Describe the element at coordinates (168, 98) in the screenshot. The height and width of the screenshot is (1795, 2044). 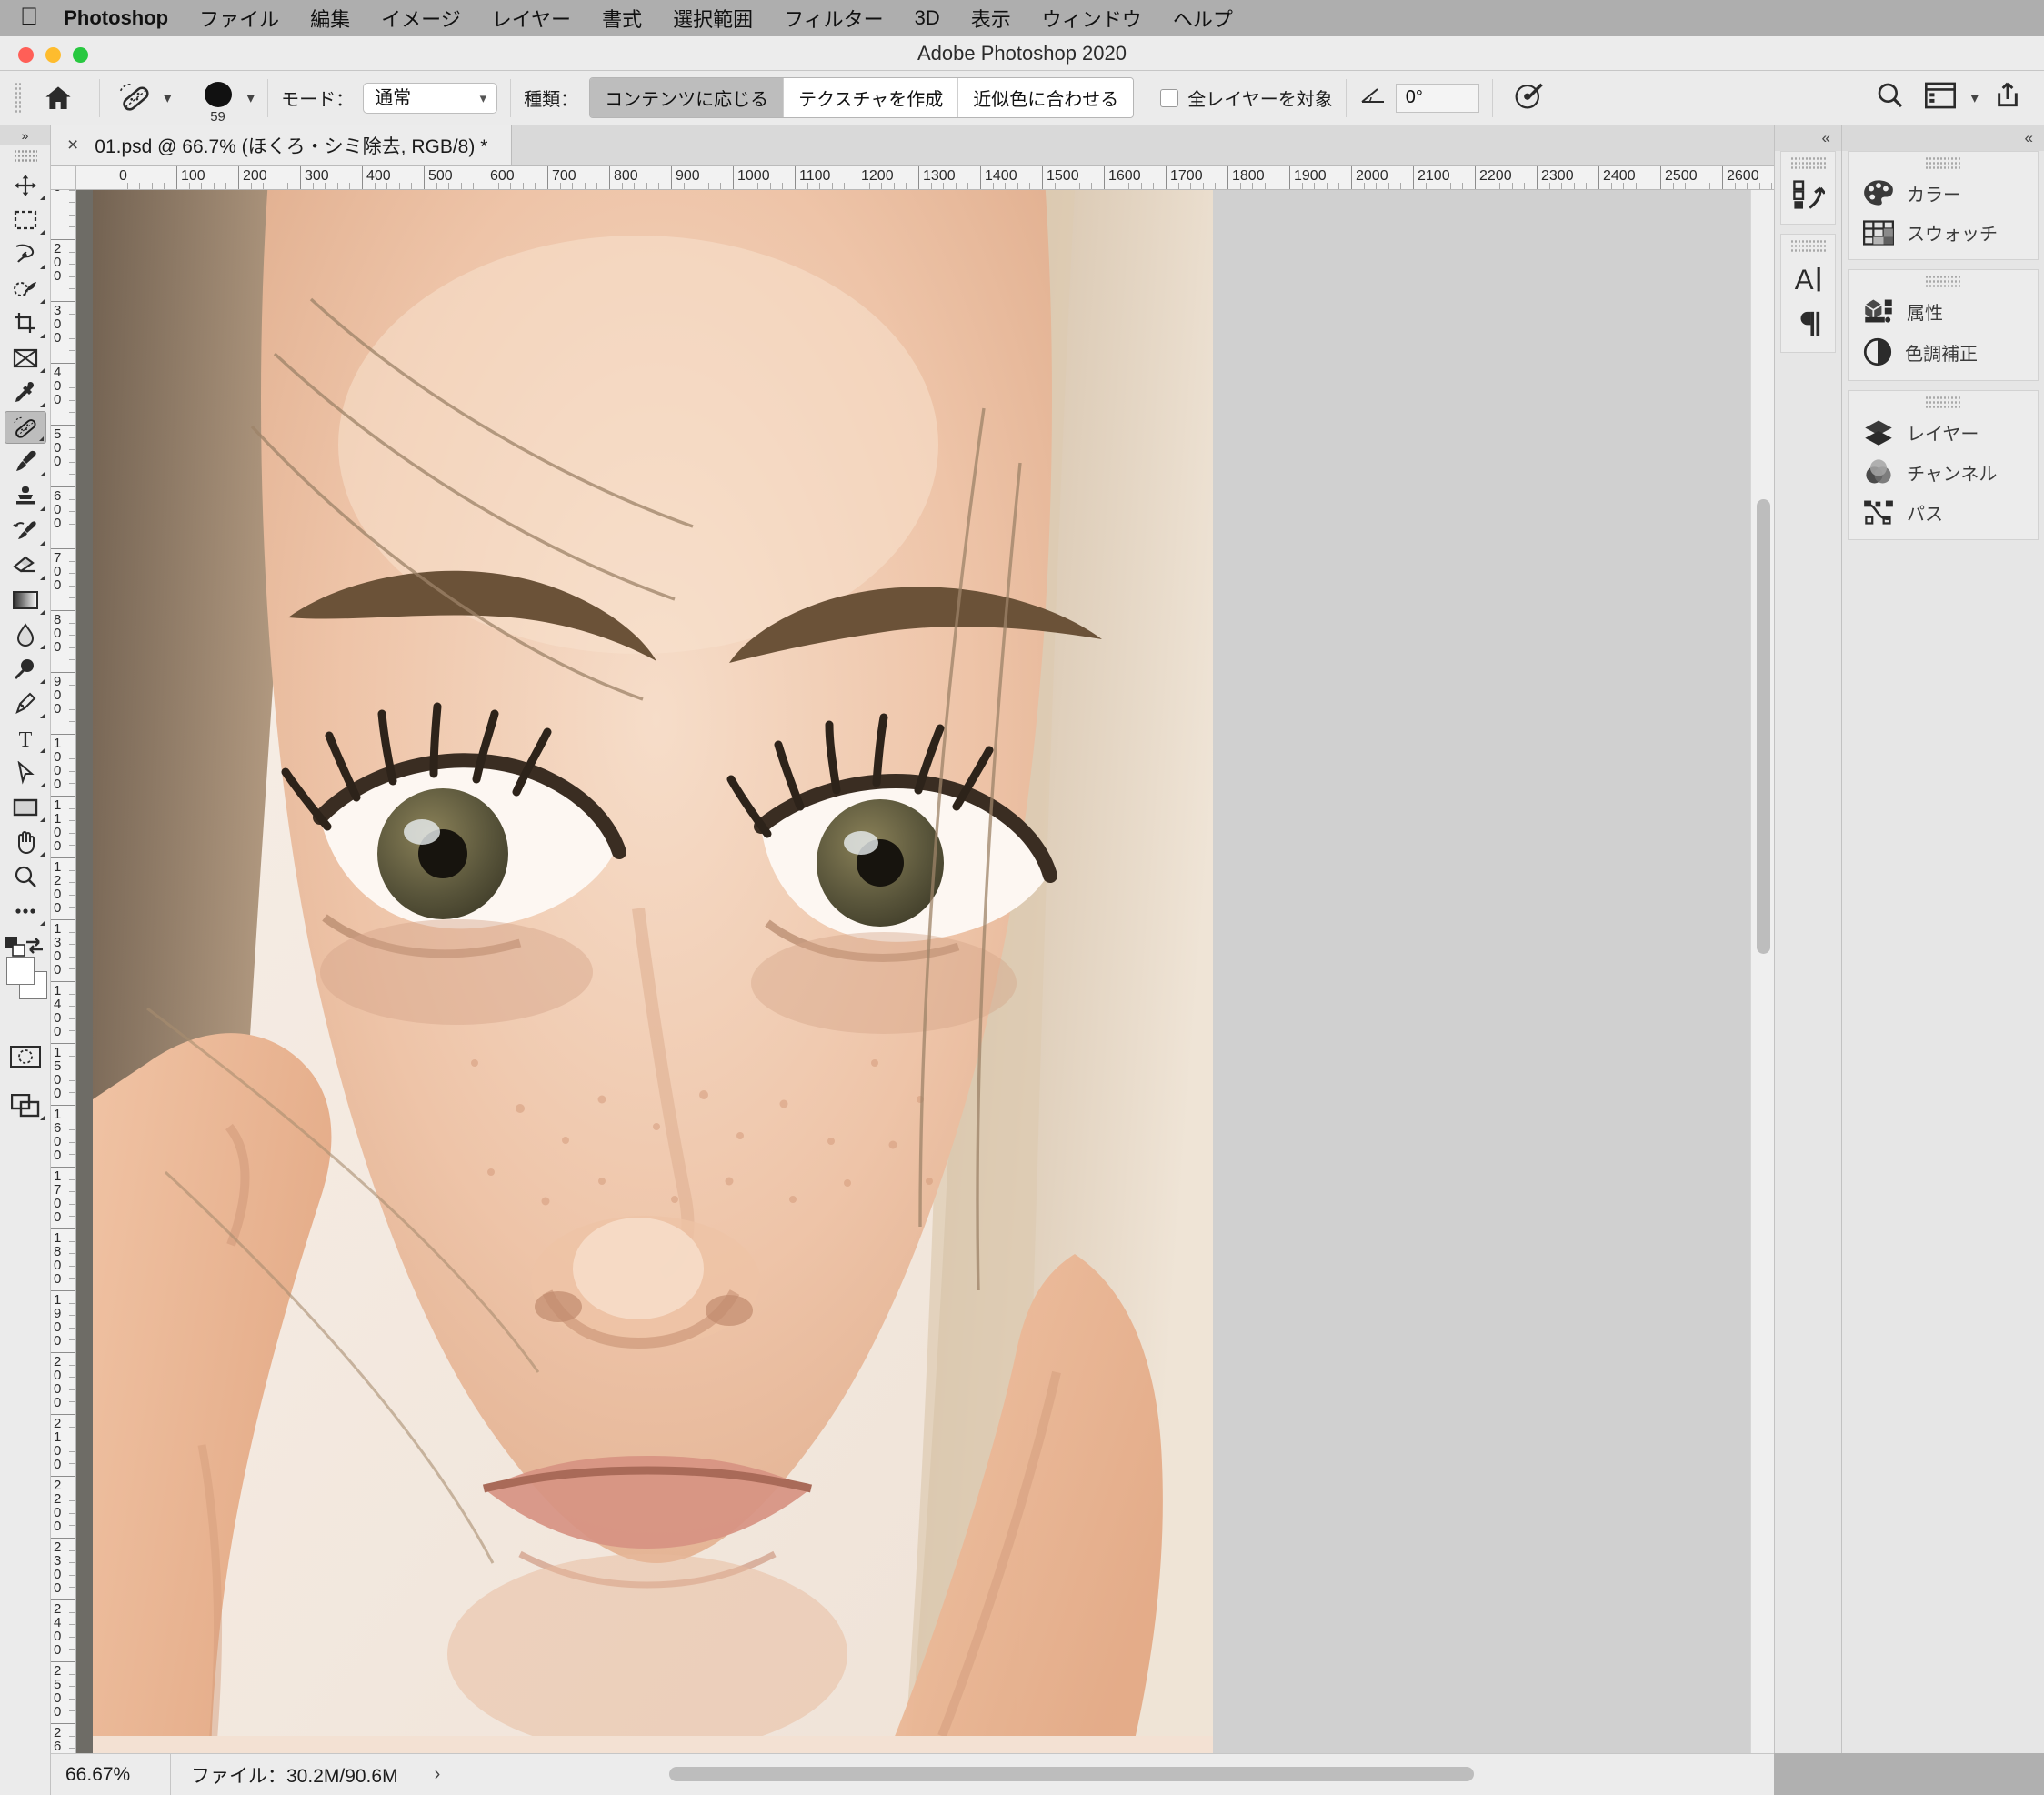
I see `tool-preset-chevron-down-icon: ▾` at that location.